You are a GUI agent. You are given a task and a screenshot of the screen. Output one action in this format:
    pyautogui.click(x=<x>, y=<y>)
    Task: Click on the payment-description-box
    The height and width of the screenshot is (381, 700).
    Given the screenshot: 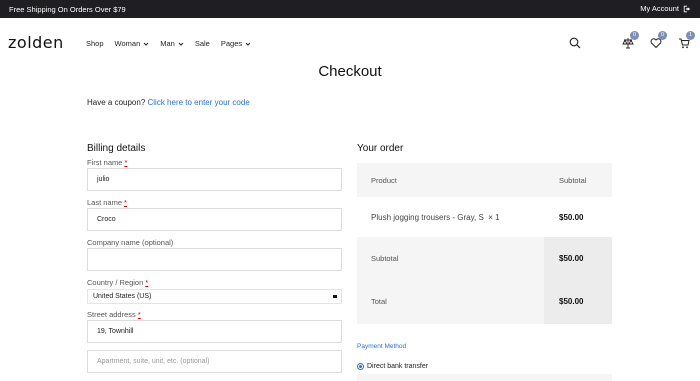 What is the action you would take?
    pyautogui.click(x=484, y=377)
    